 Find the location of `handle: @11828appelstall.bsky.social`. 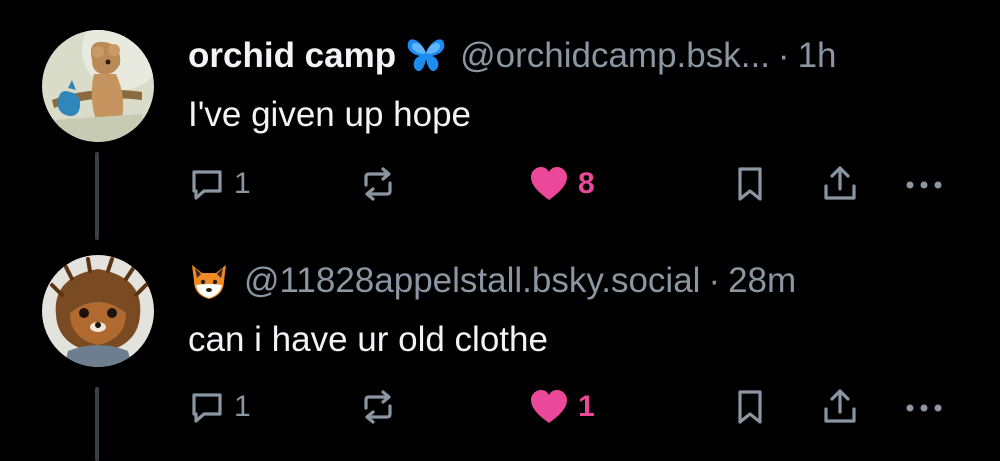

handle: @11828appelstall.bsky.social is located at coordinates (472, 281).